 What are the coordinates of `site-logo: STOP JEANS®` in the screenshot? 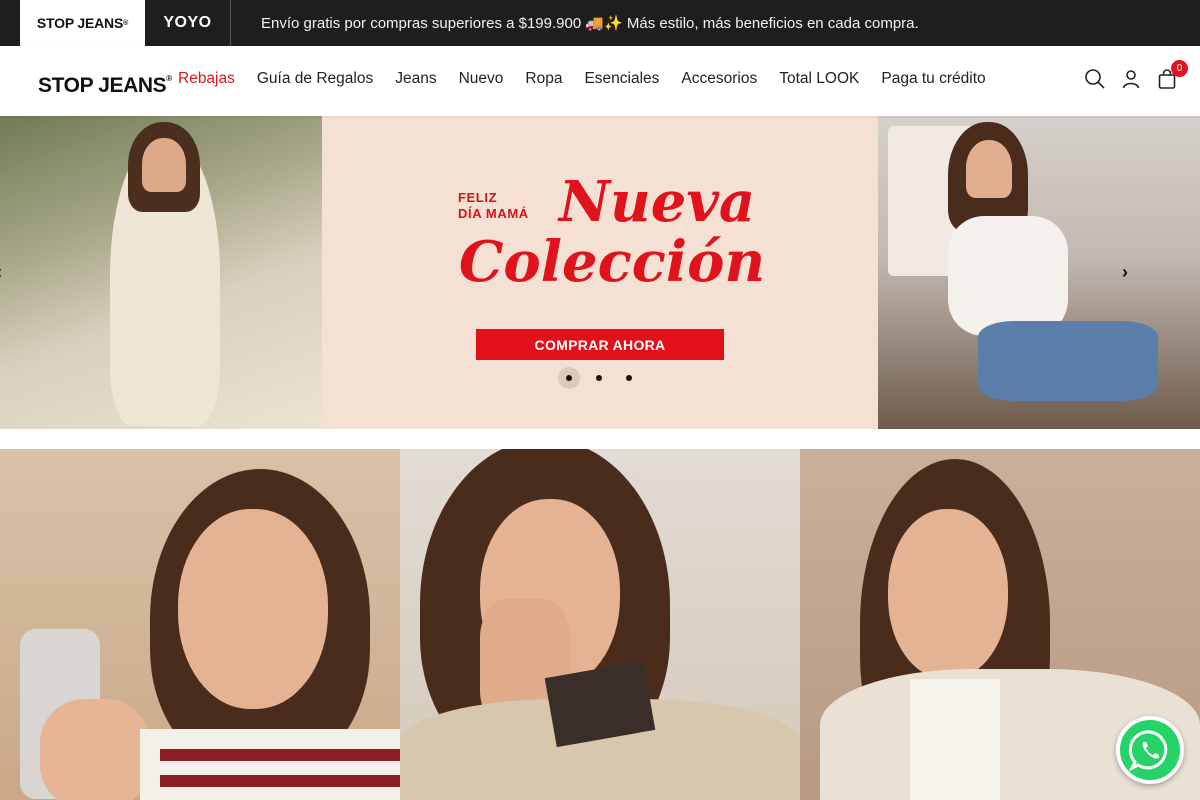 It's located at (105, 86).